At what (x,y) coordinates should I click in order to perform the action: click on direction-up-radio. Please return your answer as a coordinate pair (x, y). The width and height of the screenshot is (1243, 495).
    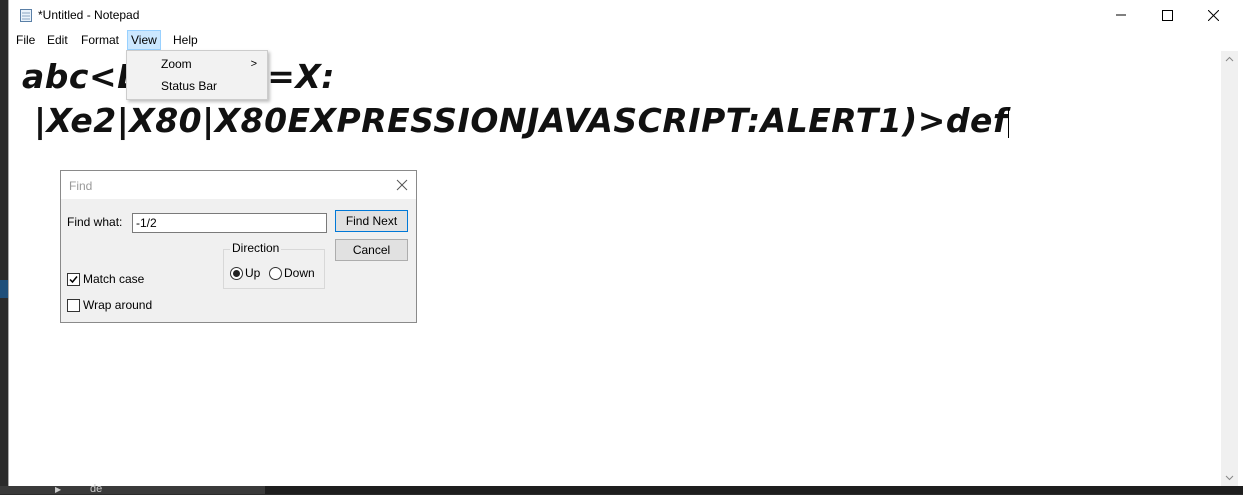
    Looking at the image, I should click on (236, 273).